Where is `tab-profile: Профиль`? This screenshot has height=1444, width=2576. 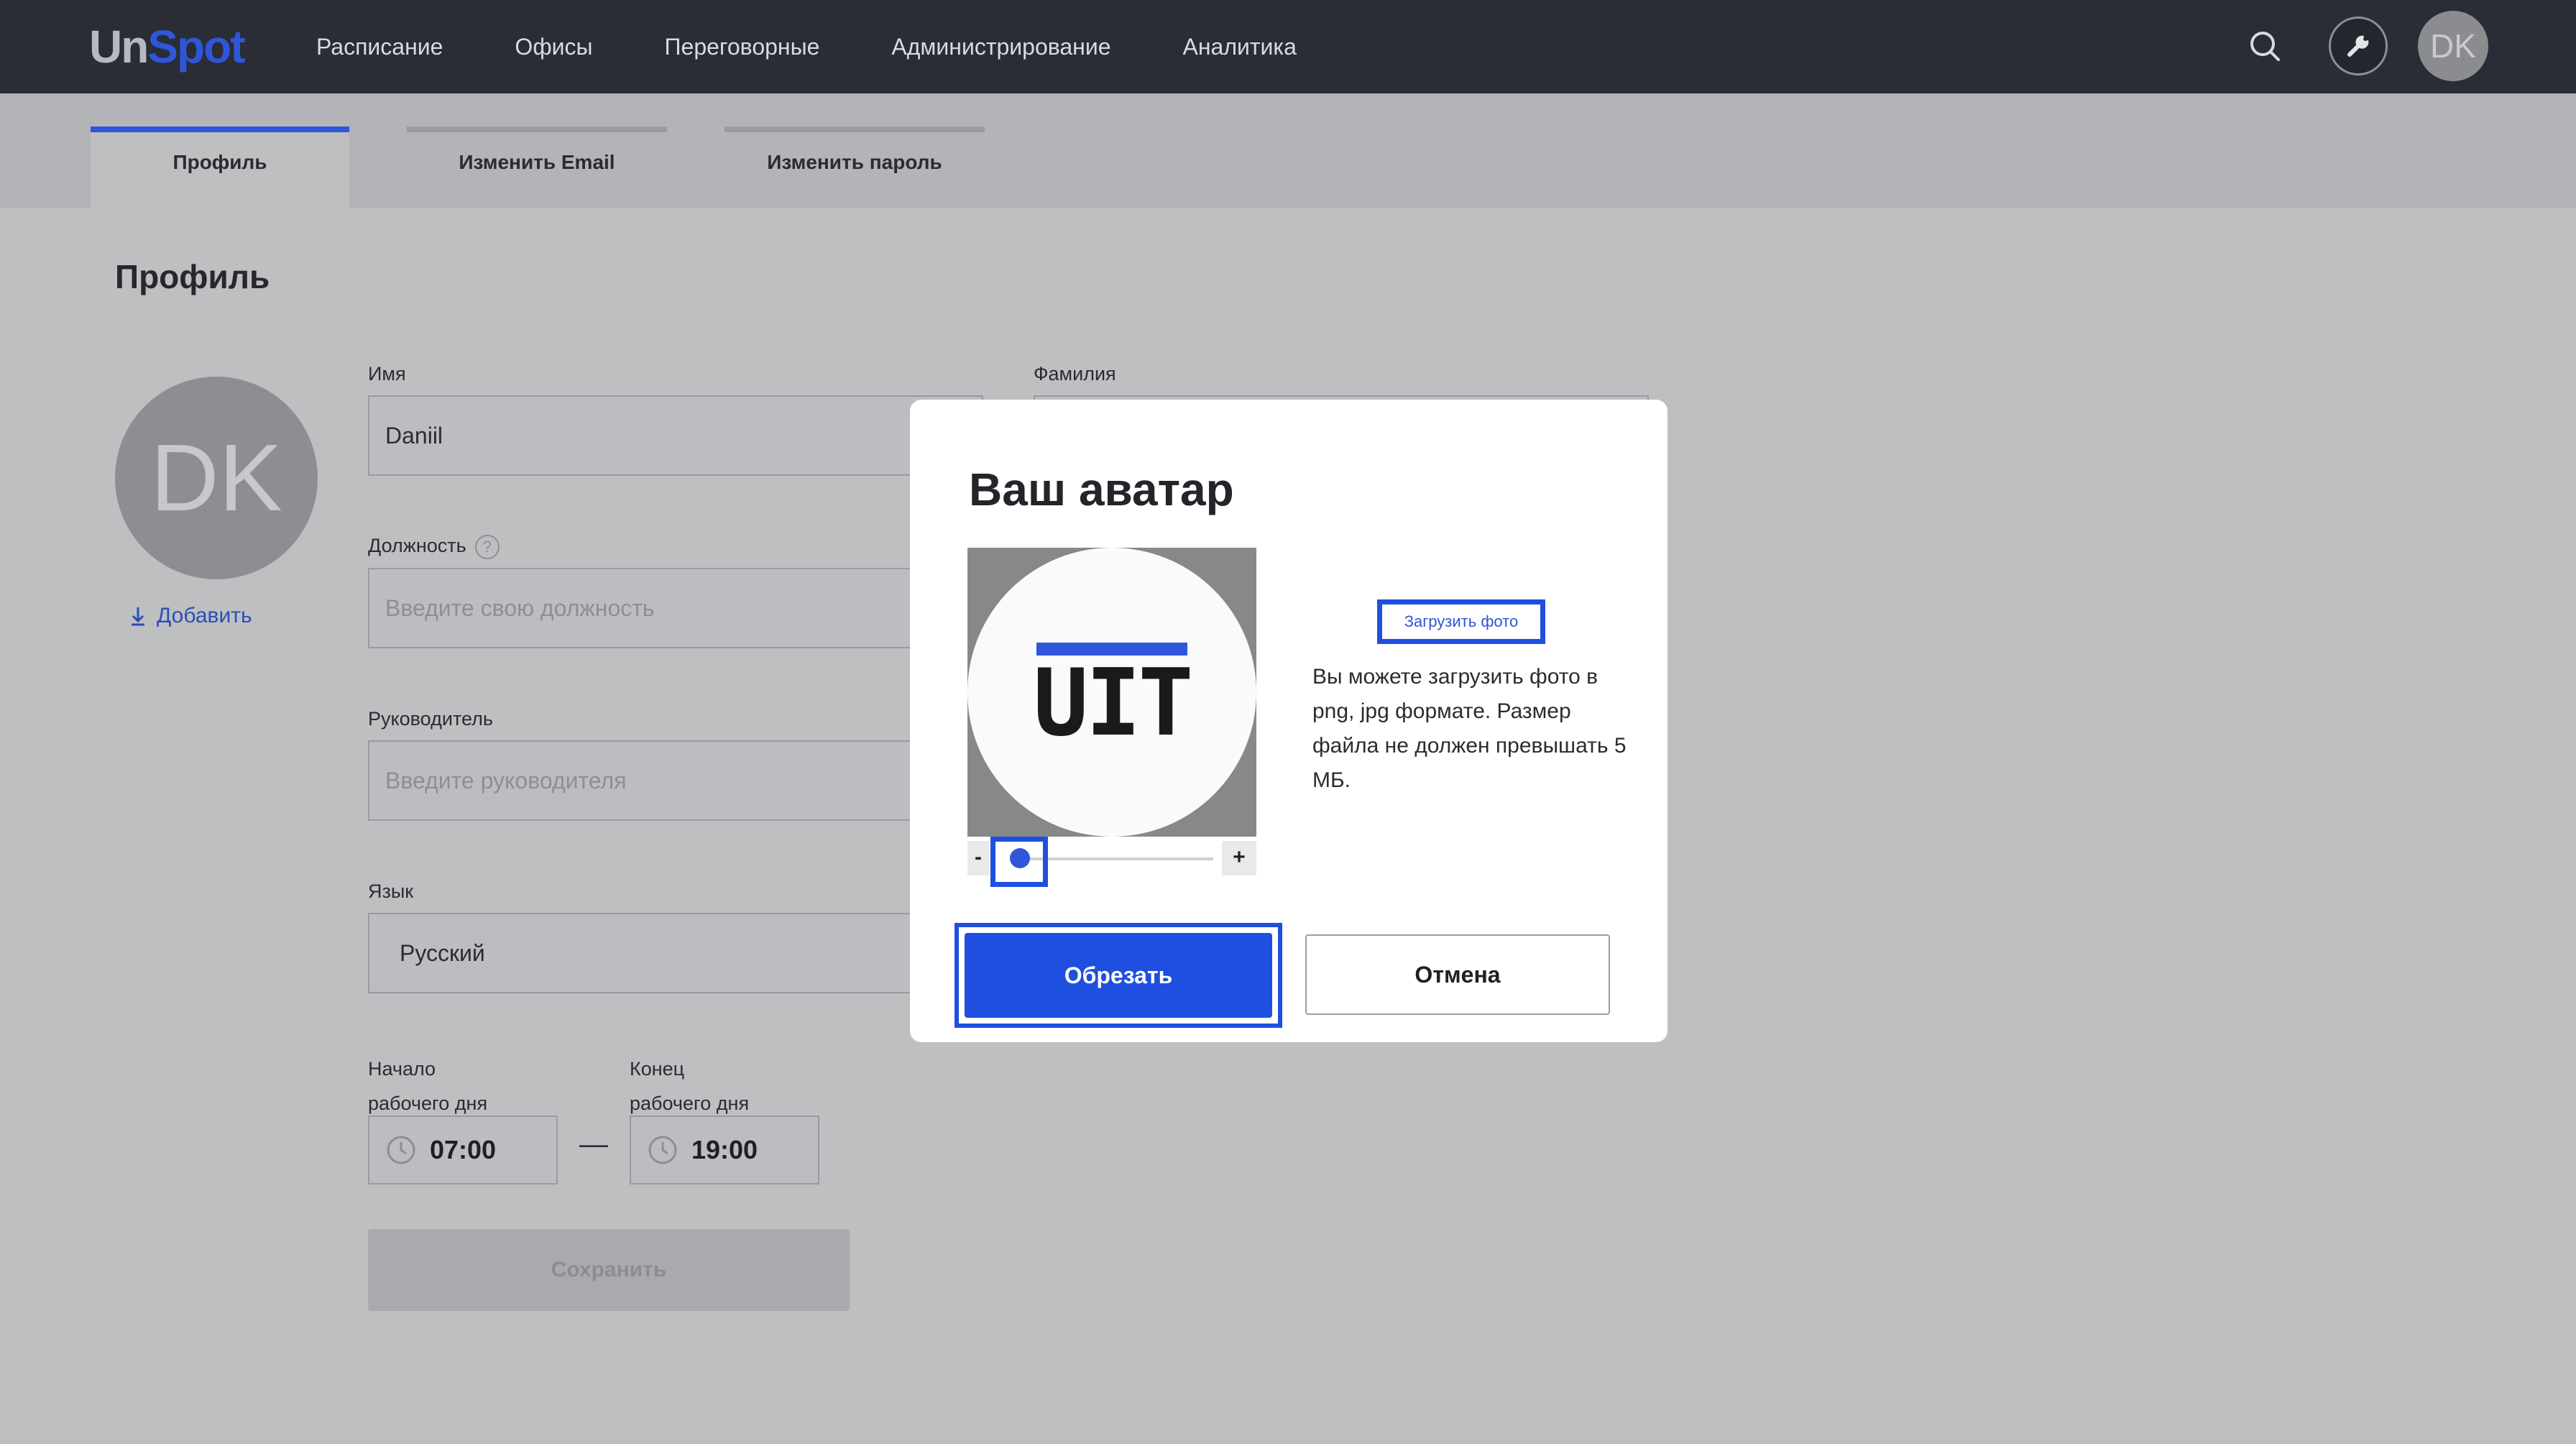
tab-profile: Профиль is located at coordinates (220, 167).